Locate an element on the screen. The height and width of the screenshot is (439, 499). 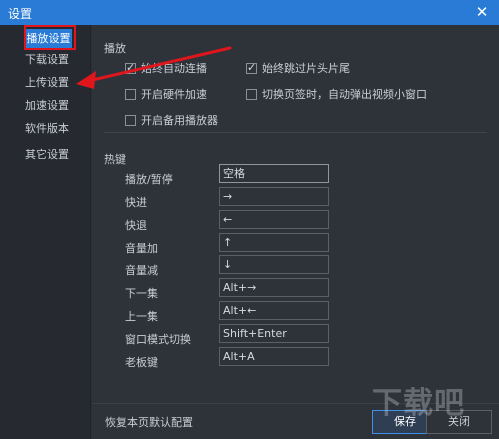
red-arrow-icon is located at coordinates (154, 67).